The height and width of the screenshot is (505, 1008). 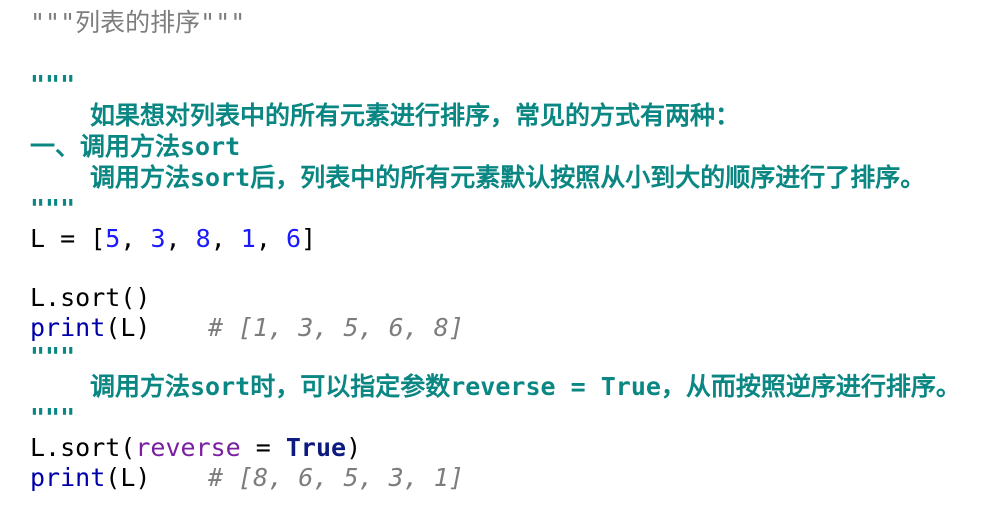 I want to click on result-comment: # [8, 6, 5, 3, 1], so click(x=336, y=477).